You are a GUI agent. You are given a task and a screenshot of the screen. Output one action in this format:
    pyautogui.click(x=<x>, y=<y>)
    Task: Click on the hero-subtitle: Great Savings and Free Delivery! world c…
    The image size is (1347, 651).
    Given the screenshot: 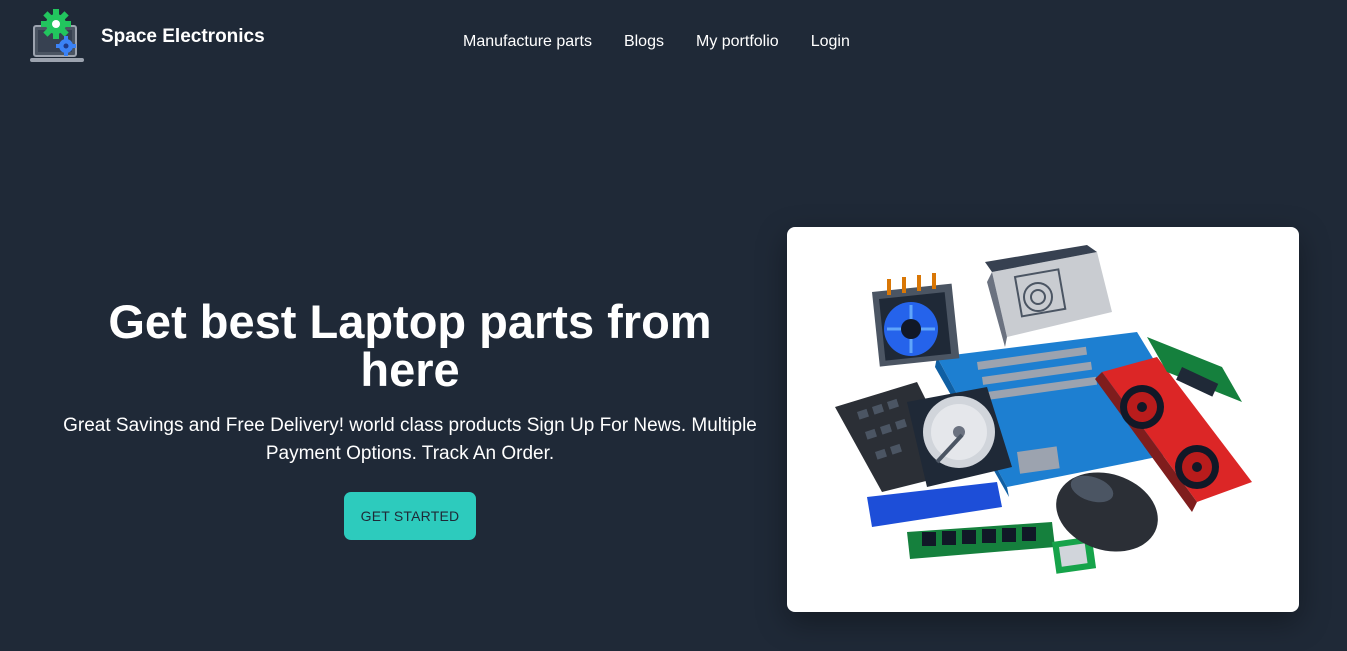 What is the action you would take?
    pyautogui.click(x=410, y=439)
    